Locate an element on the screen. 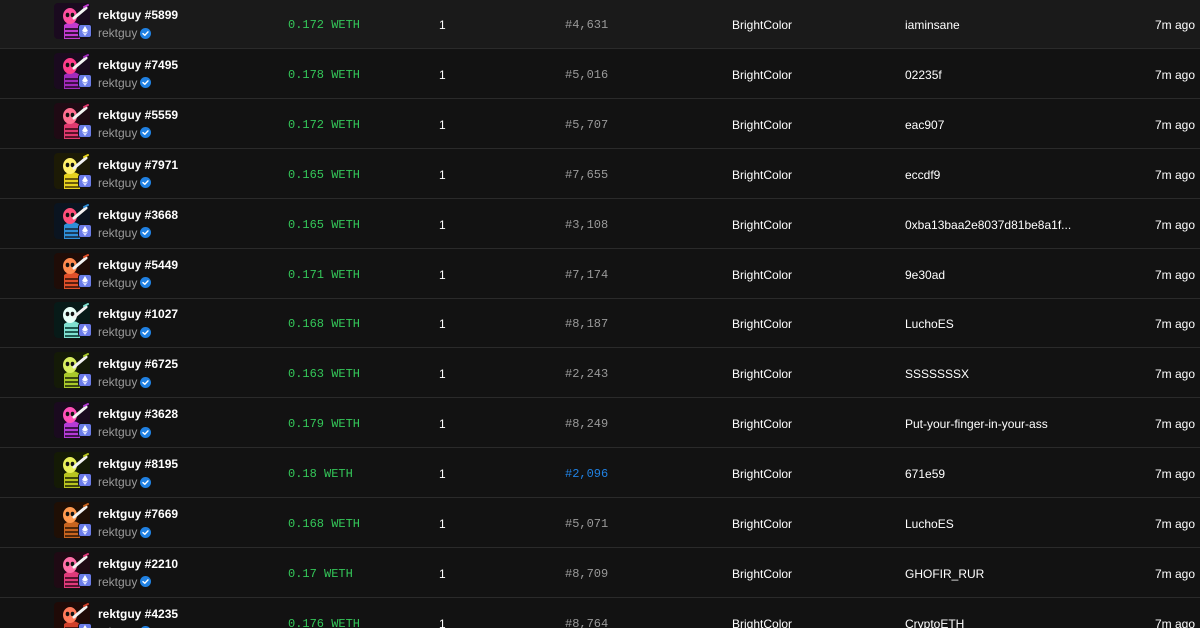 Image resolution: width=1200 pixels, height=628 pixels. to-address-link: SSSSSSSX is located at coordinates (937, 374).